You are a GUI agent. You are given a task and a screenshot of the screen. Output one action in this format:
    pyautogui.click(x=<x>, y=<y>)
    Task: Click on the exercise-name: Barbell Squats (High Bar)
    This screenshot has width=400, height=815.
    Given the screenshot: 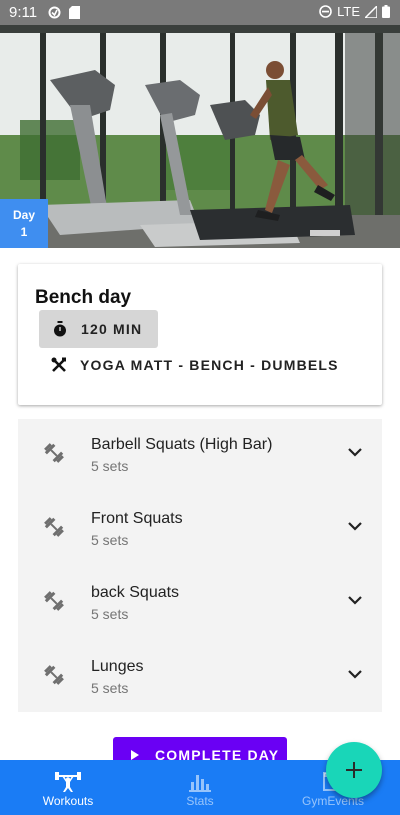 What is the action you would take?
    pyautogui.click(x=182, y=444)
    